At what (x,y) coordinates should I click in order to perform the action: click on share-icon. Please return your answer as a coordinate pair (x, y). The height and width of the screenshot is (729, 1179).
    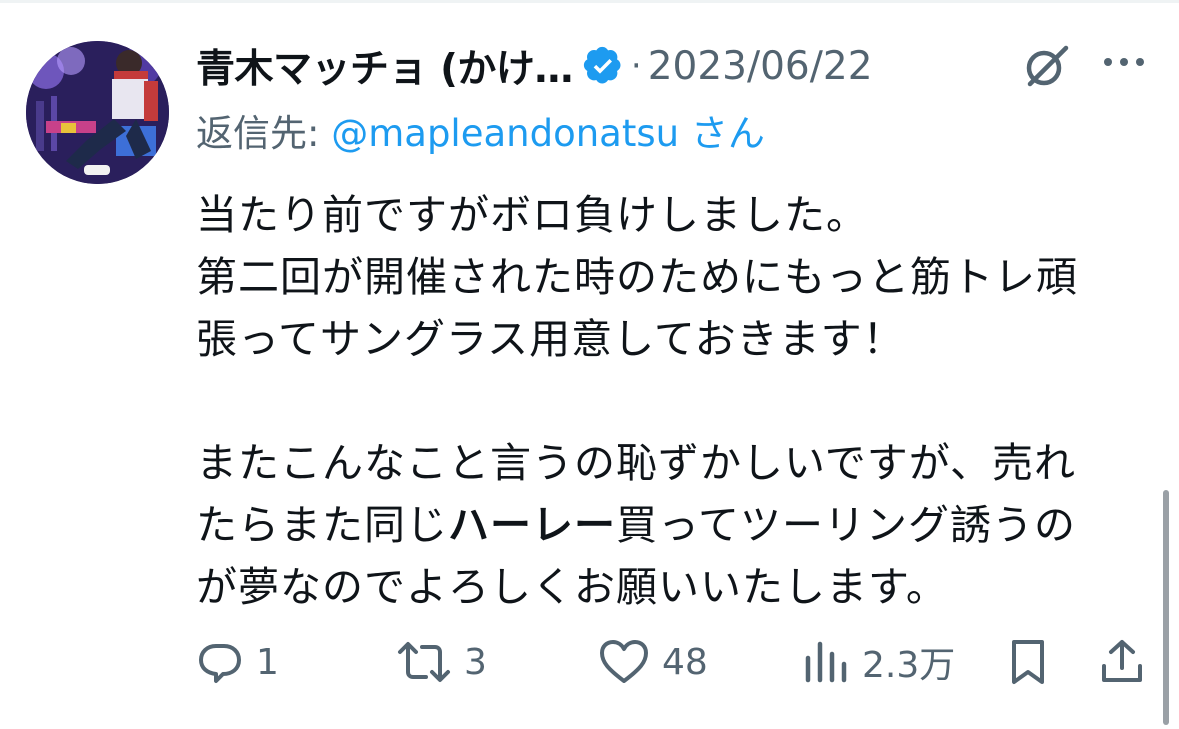
    Looking at the image, I should click on (1122, 662).